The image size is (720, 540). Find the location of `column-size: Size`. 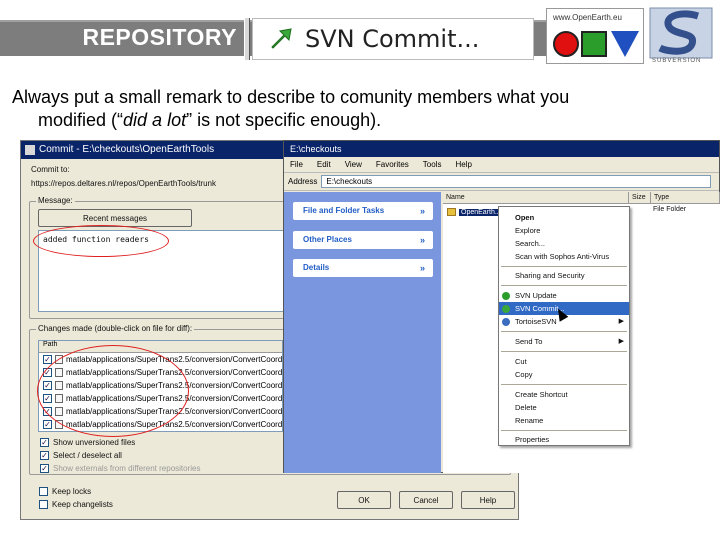

column-size: Size is located at coordinates (640, 198).